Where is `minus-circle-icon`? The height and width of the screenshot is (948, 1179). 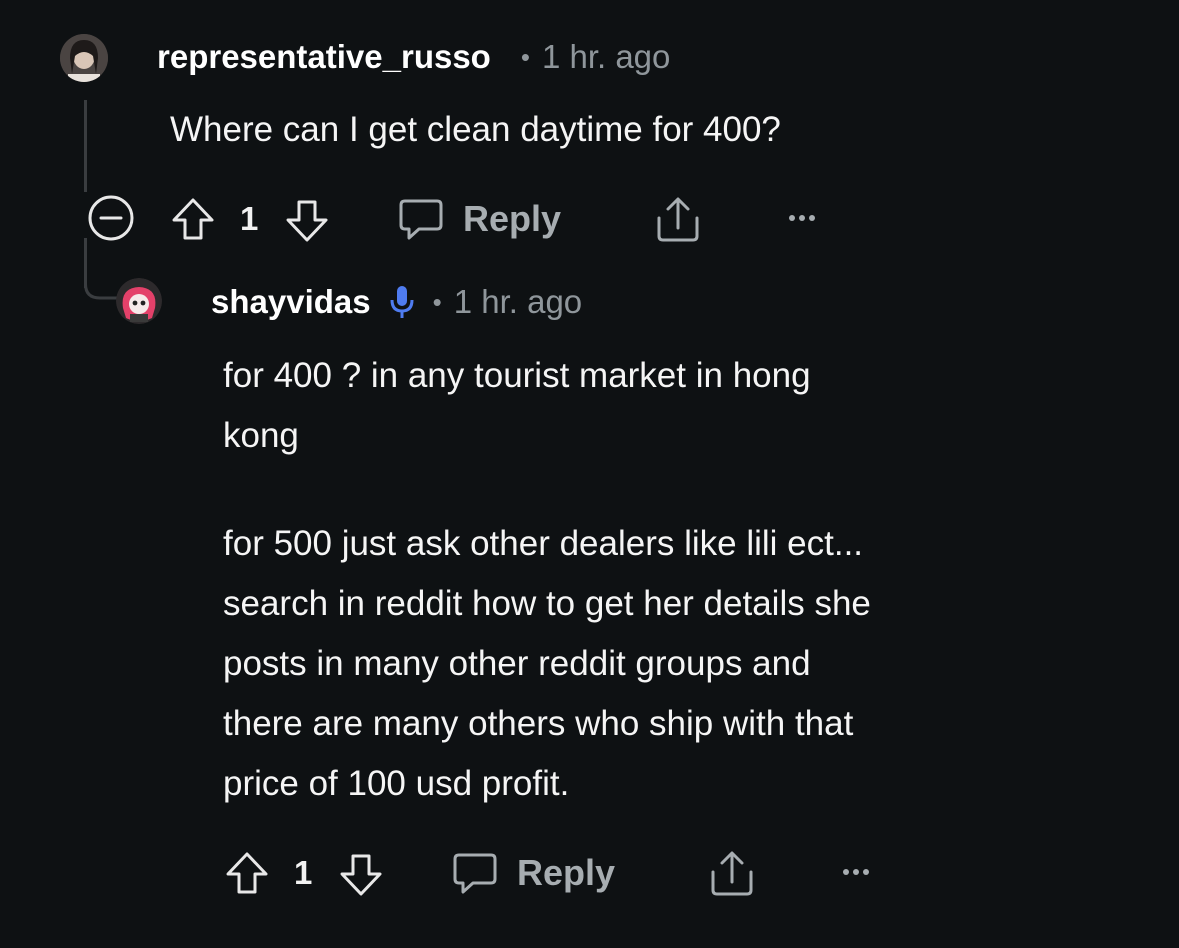
minus-circle-icon is located at coordinates (111, 218).